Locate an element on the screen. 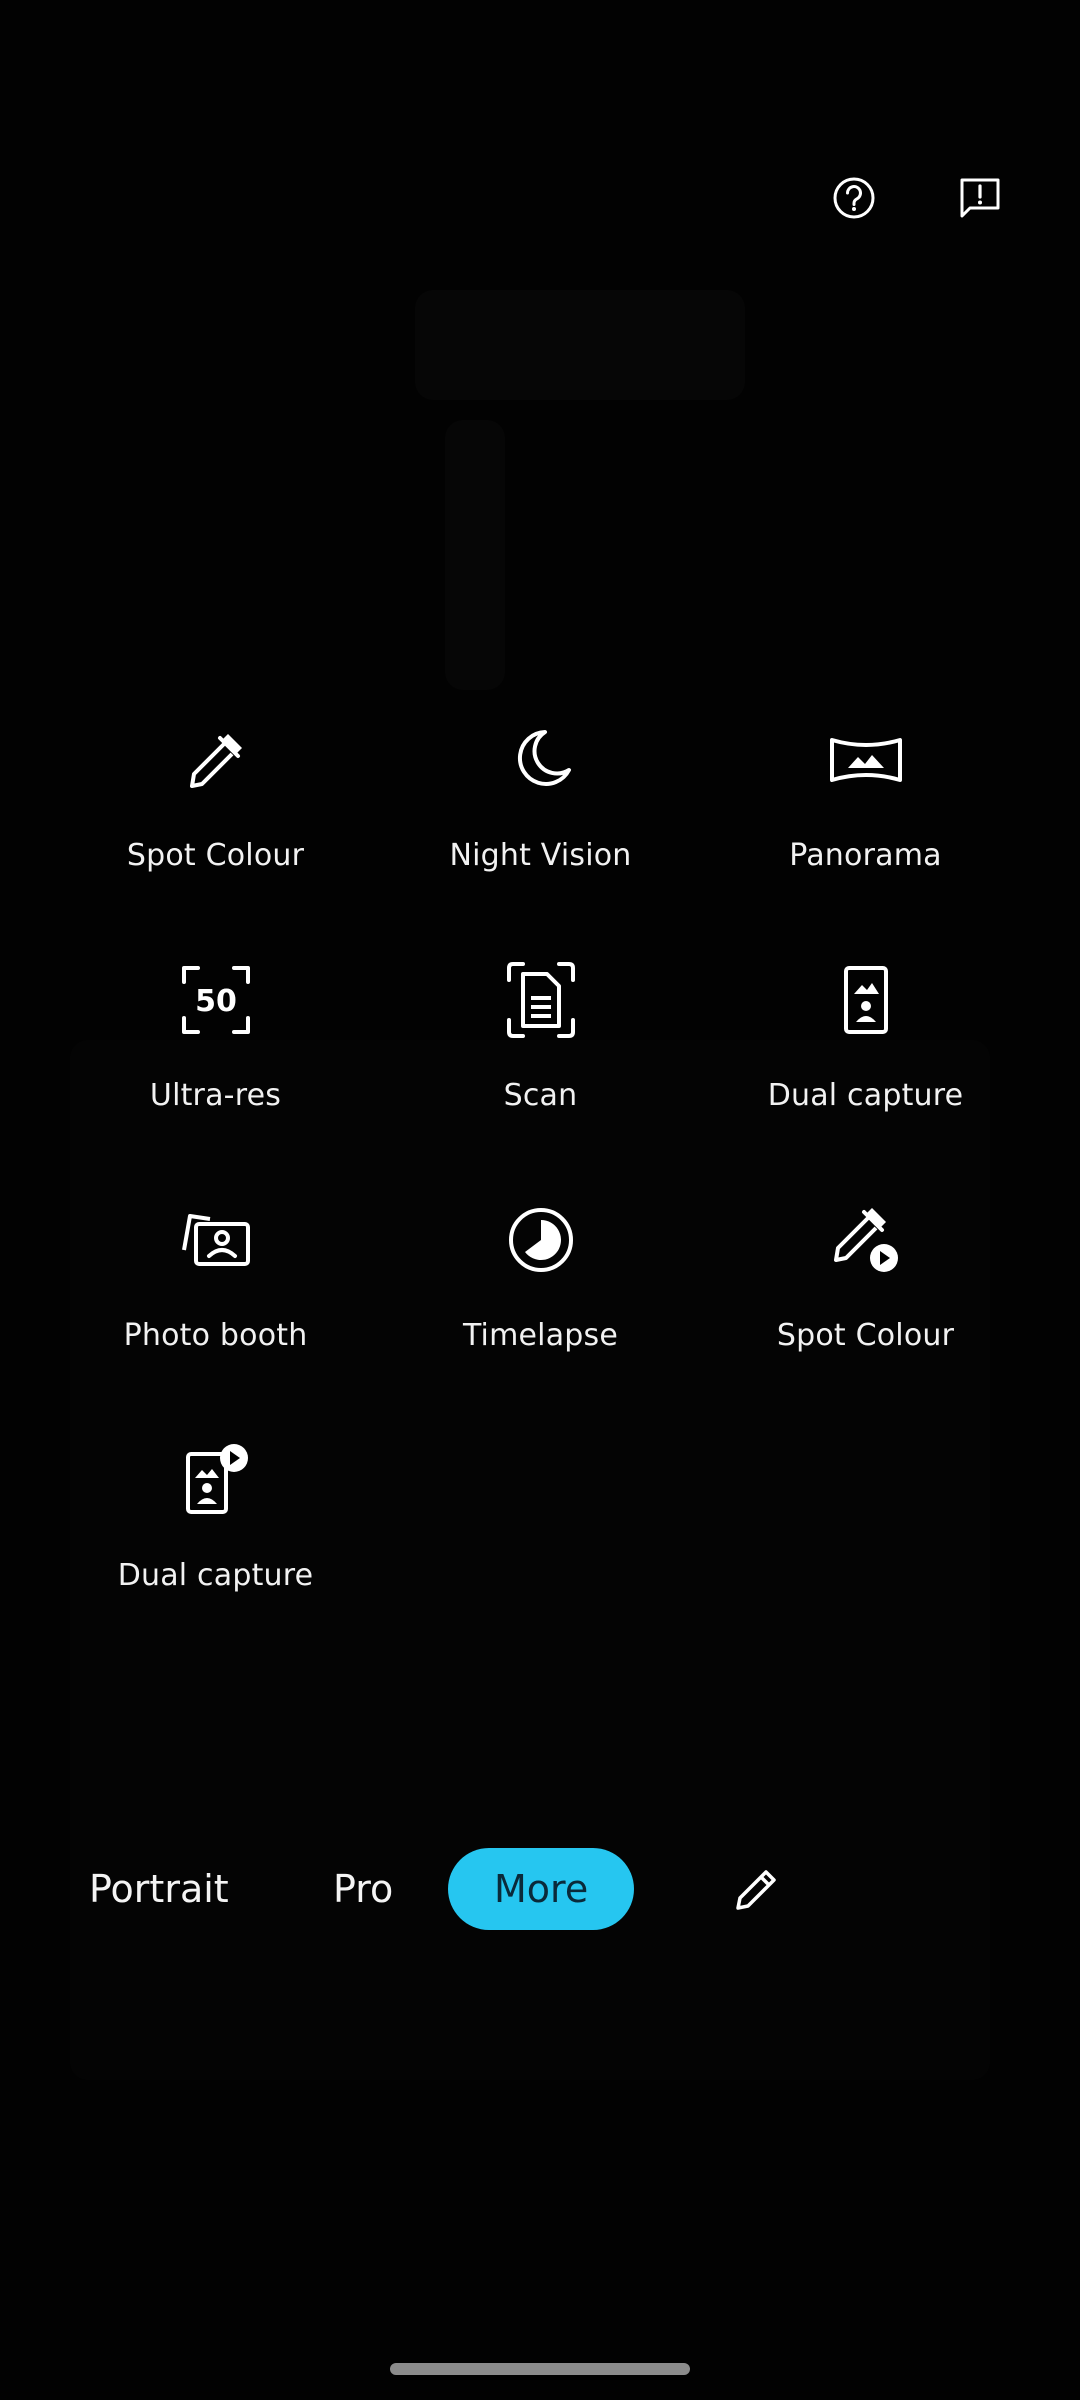 This screenshot has width=1080, height=2400. mode-spot-colour-video: Spot Colour is located at coordinates (865, 1318).